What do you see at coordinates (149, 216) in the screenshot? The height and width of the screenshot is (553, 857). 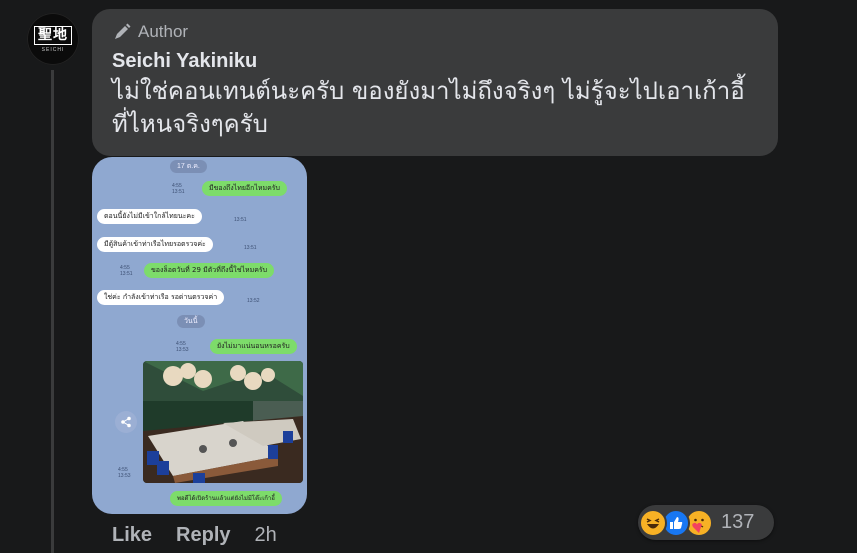 I see `chat-message: ตอนนี้ยังไม่มีเข้าใกล้ไทยนะคะ` at bounding box center [149, 216].